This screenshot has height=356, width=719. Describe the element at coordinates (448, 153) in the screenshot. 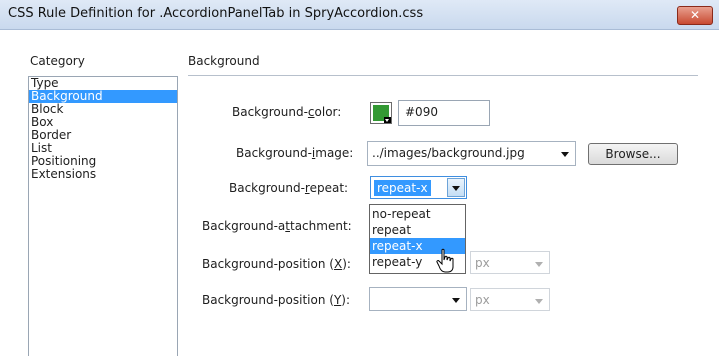

I see `background-image-value: ../images/background.jpg` at that location.